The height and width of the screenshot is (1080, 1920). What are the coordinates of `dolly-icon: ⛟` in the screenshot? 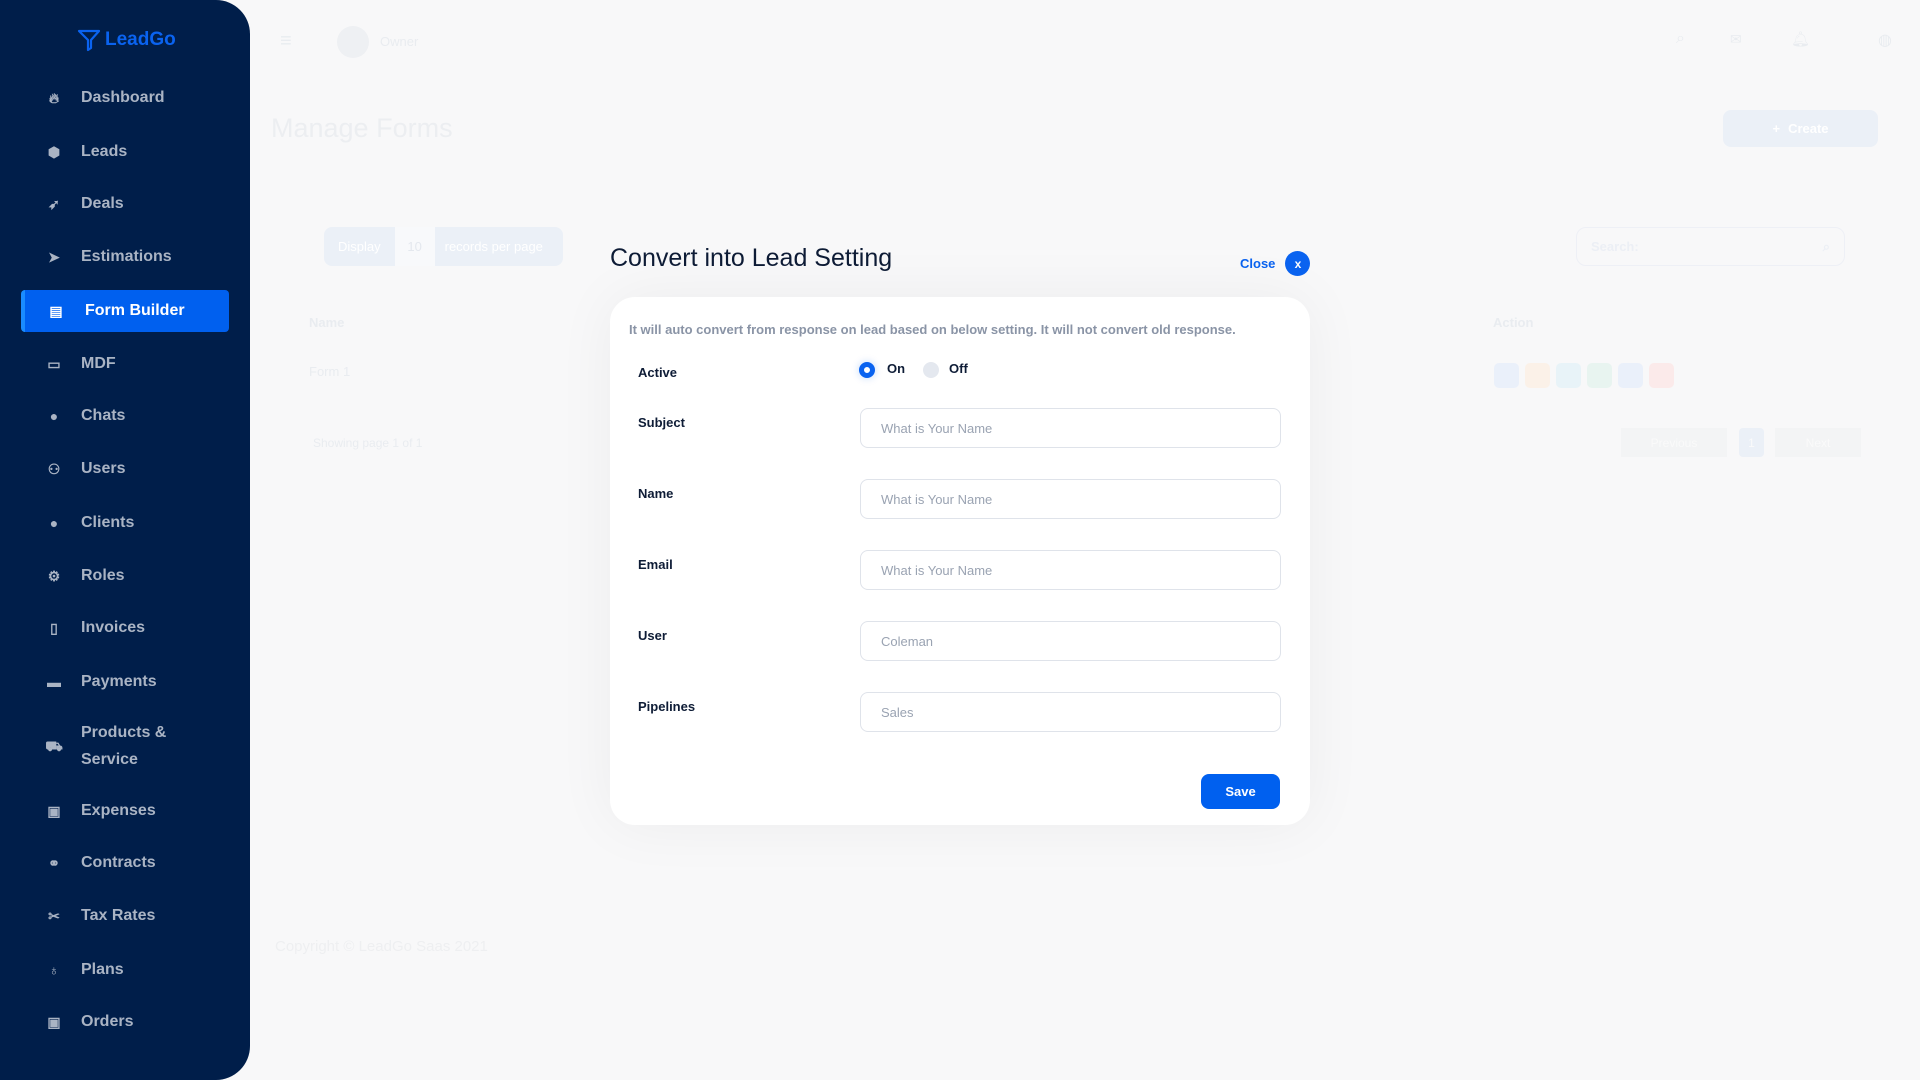 It's located at (54, 745).